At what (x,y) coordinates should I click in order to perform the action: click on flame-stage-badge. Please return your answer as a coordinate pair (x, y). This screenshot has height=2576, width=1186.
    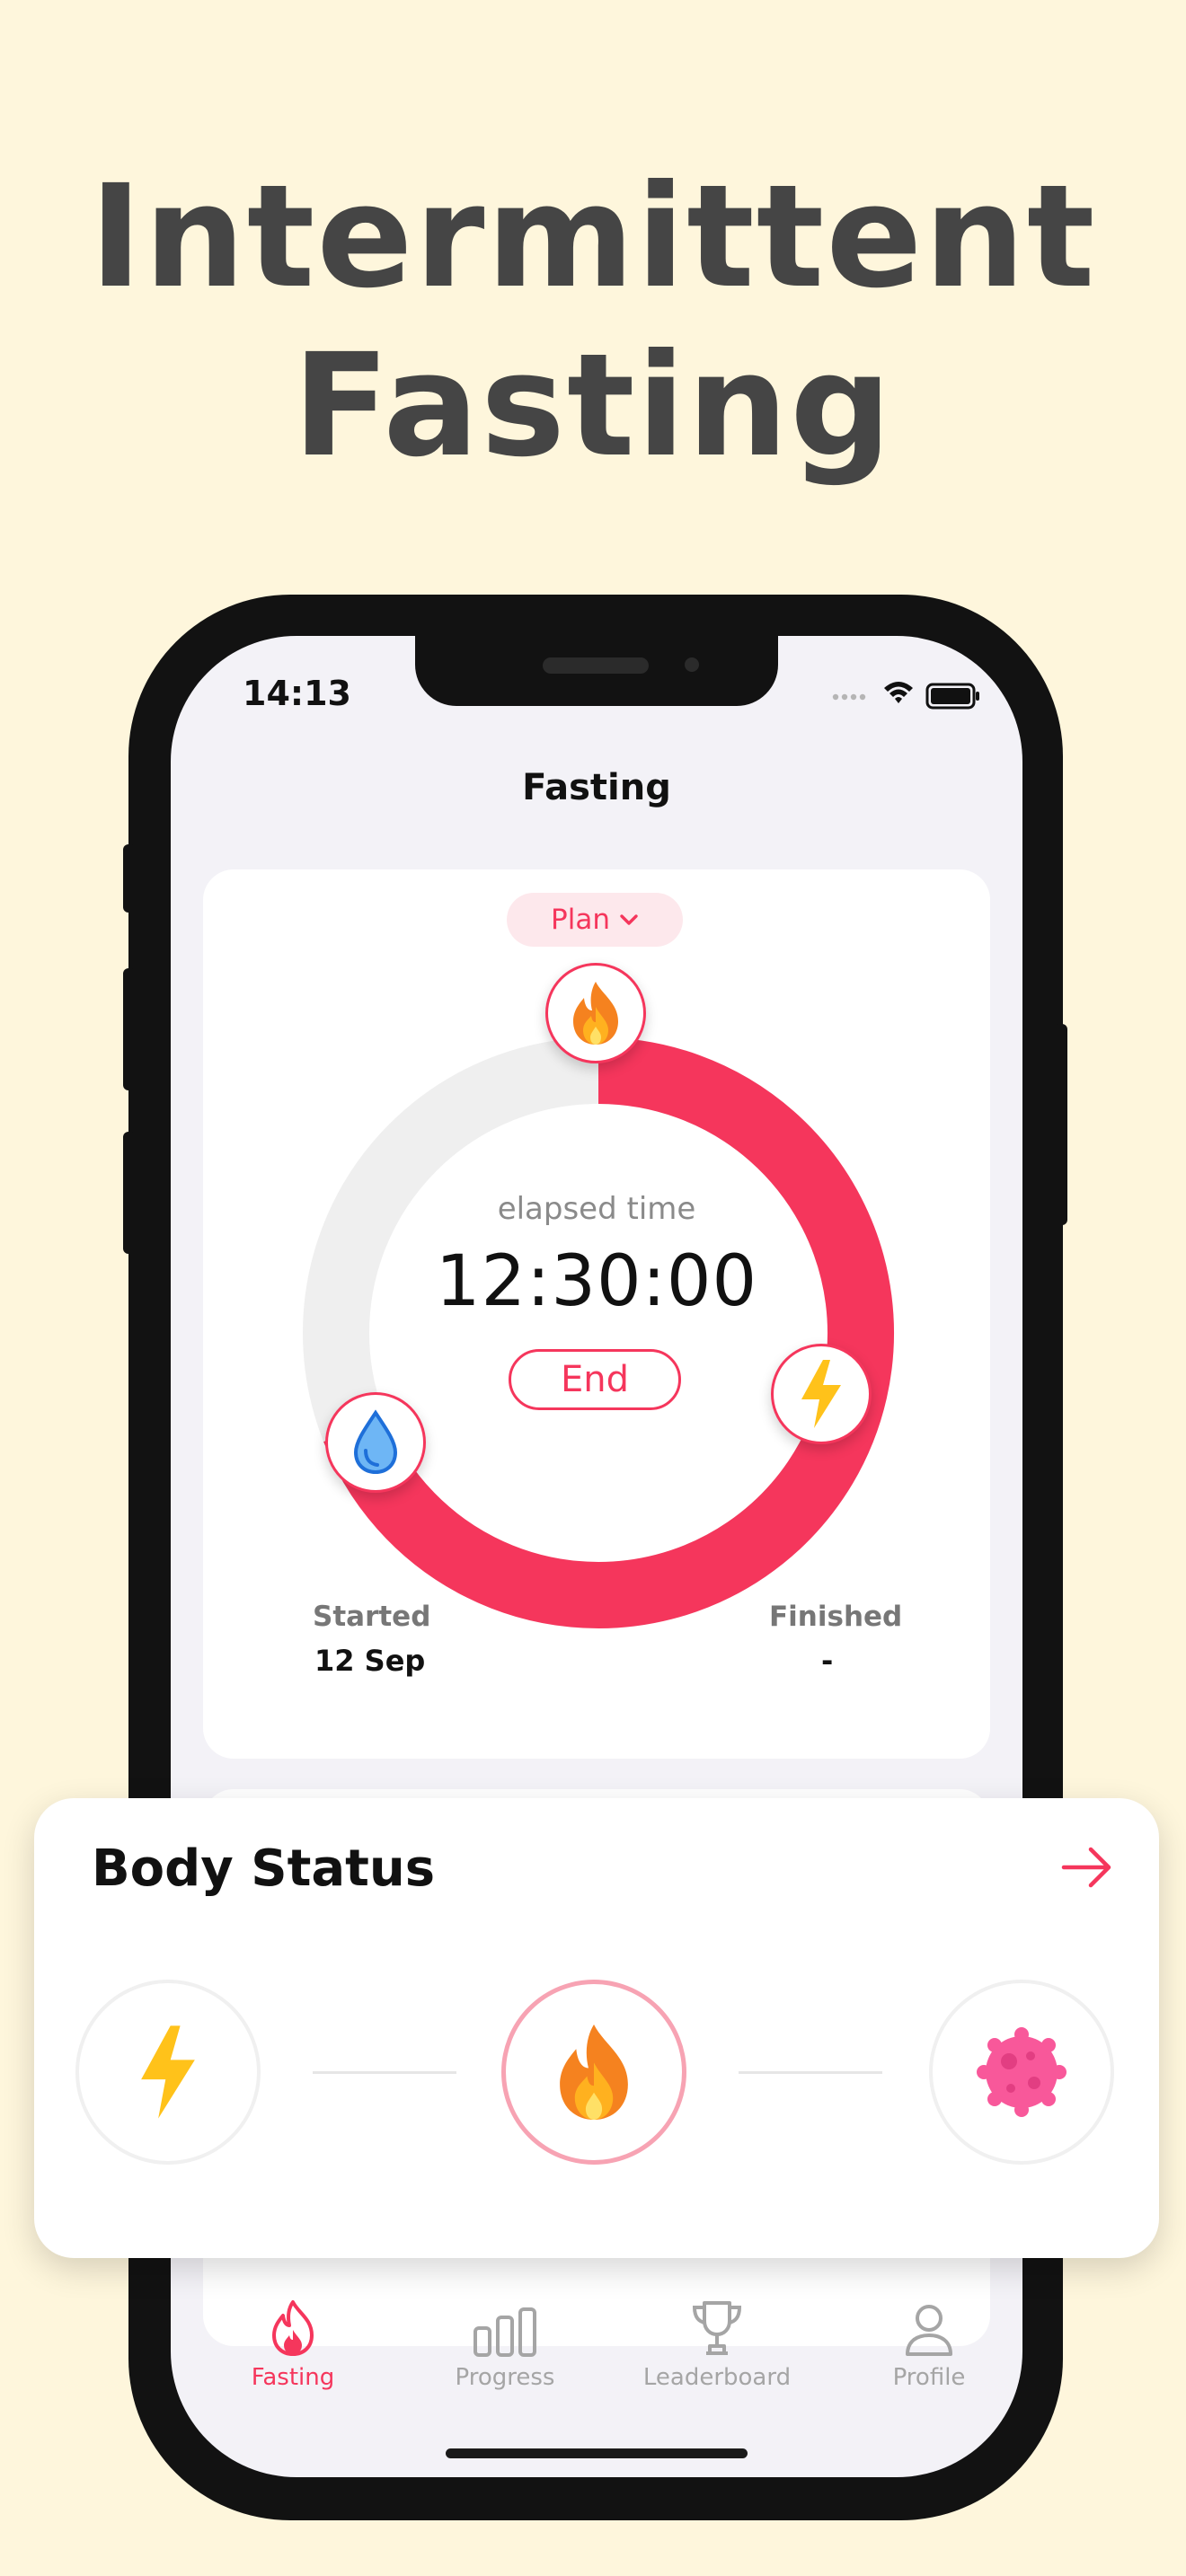
    Looking at the image, I should click on (595, 1013).